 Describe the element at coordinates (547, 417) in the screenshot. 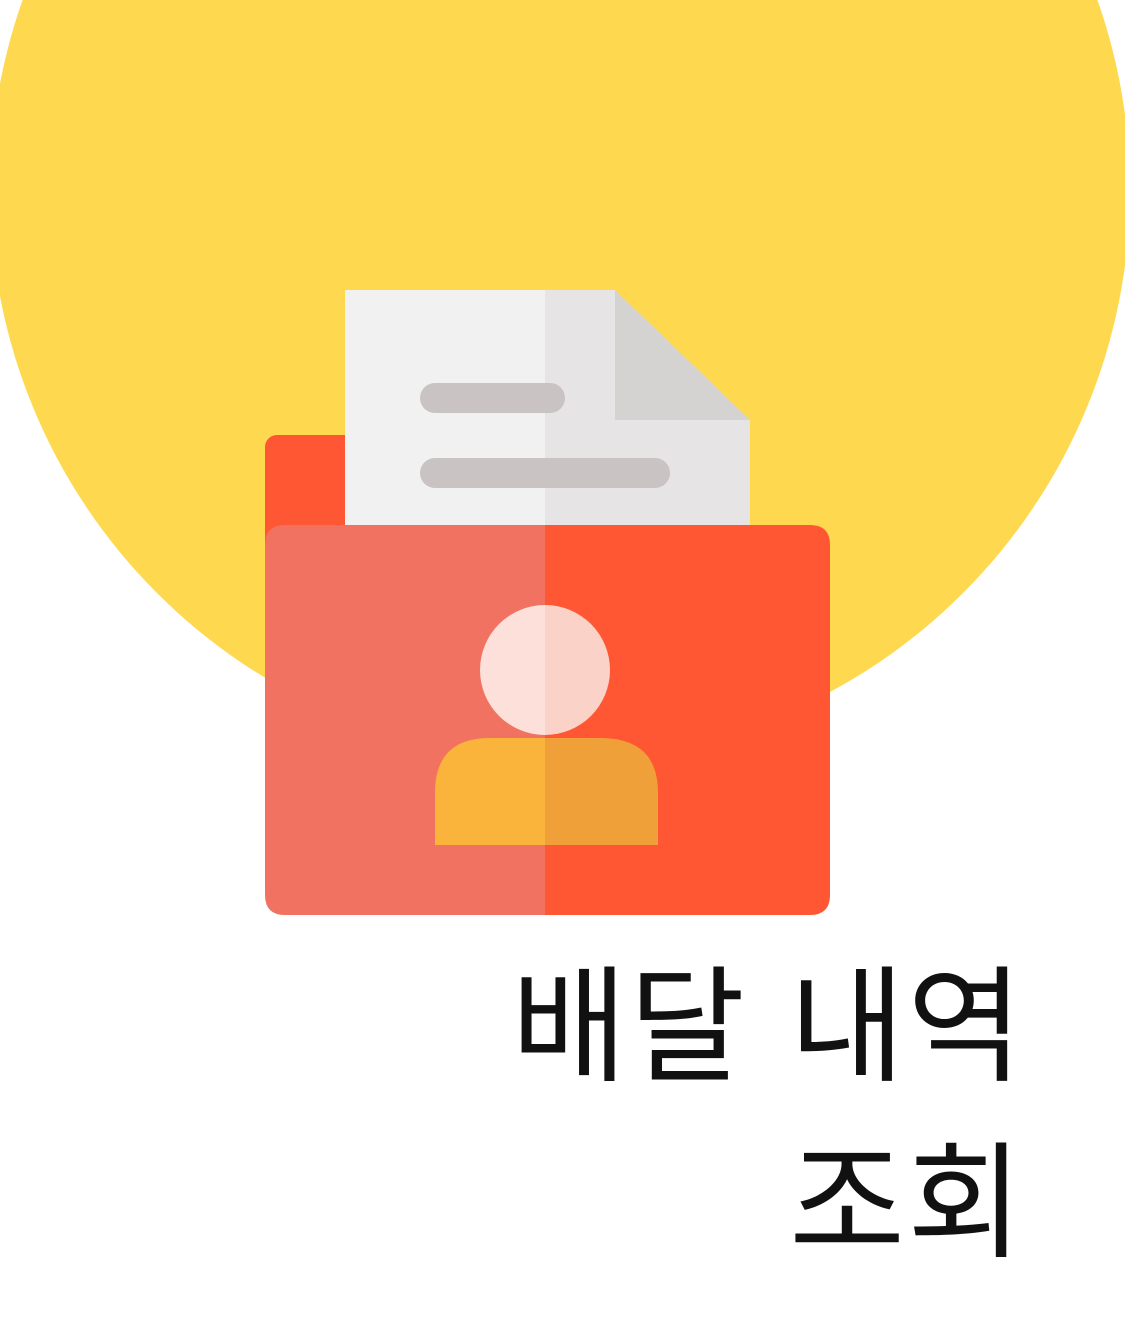

I see `document-paper` at that location.